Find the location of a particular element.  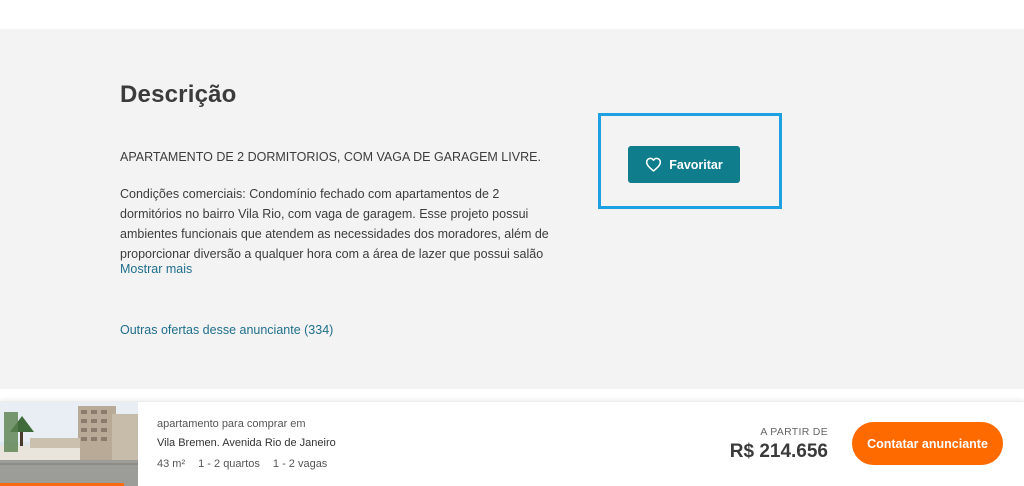

listing-thumbnail is located at coordinates (69, 444).